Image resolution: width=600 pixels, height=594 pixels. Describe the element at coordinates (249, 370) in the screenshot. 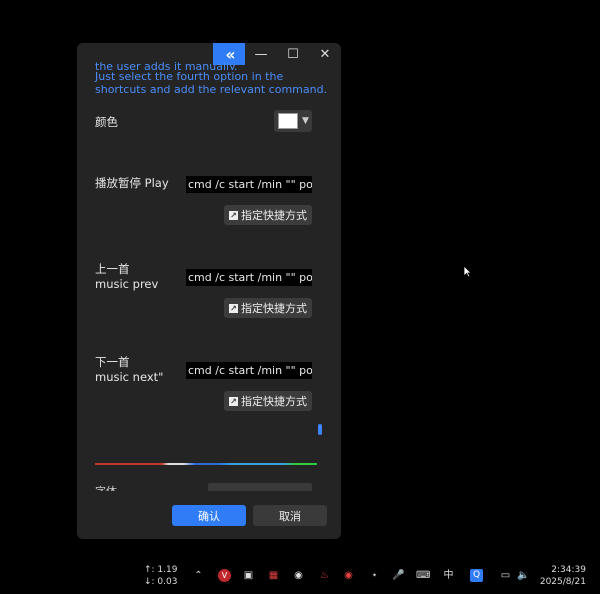

I see `entry-next-command-input: cmd /c start /min "" pow` at that location.